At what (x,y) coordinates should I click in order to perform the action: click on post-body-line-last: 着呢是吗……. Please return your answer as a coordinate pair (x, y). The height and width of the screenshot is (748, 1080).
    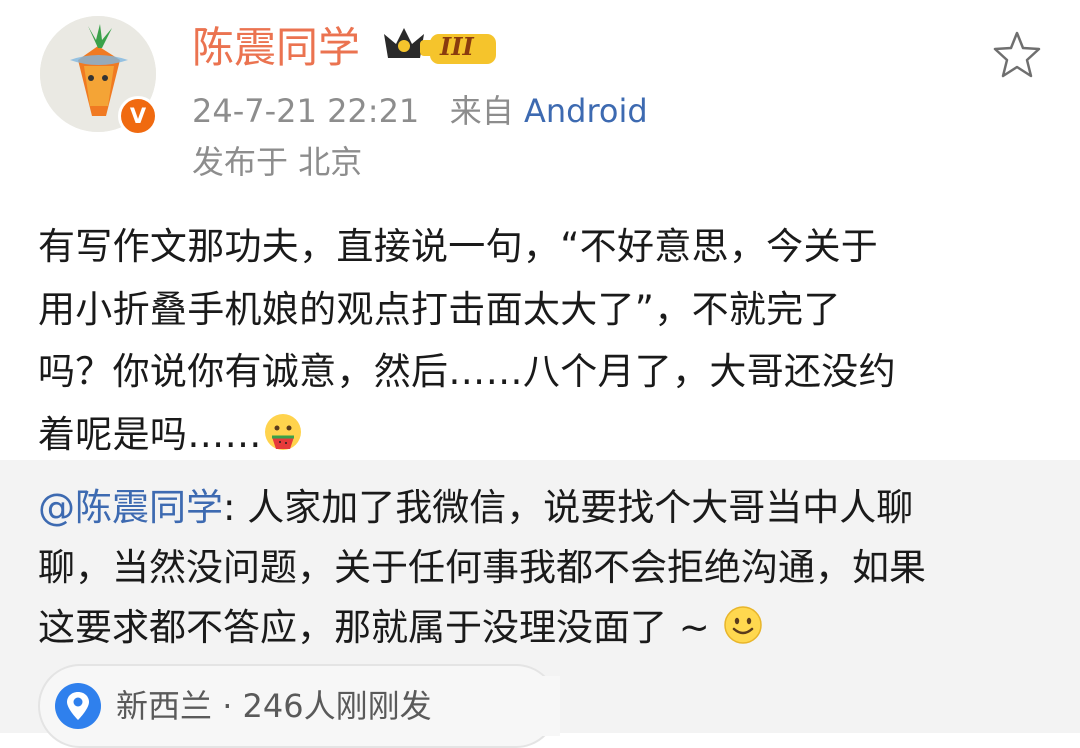
    Looking at the image, I should click on (543, 435).